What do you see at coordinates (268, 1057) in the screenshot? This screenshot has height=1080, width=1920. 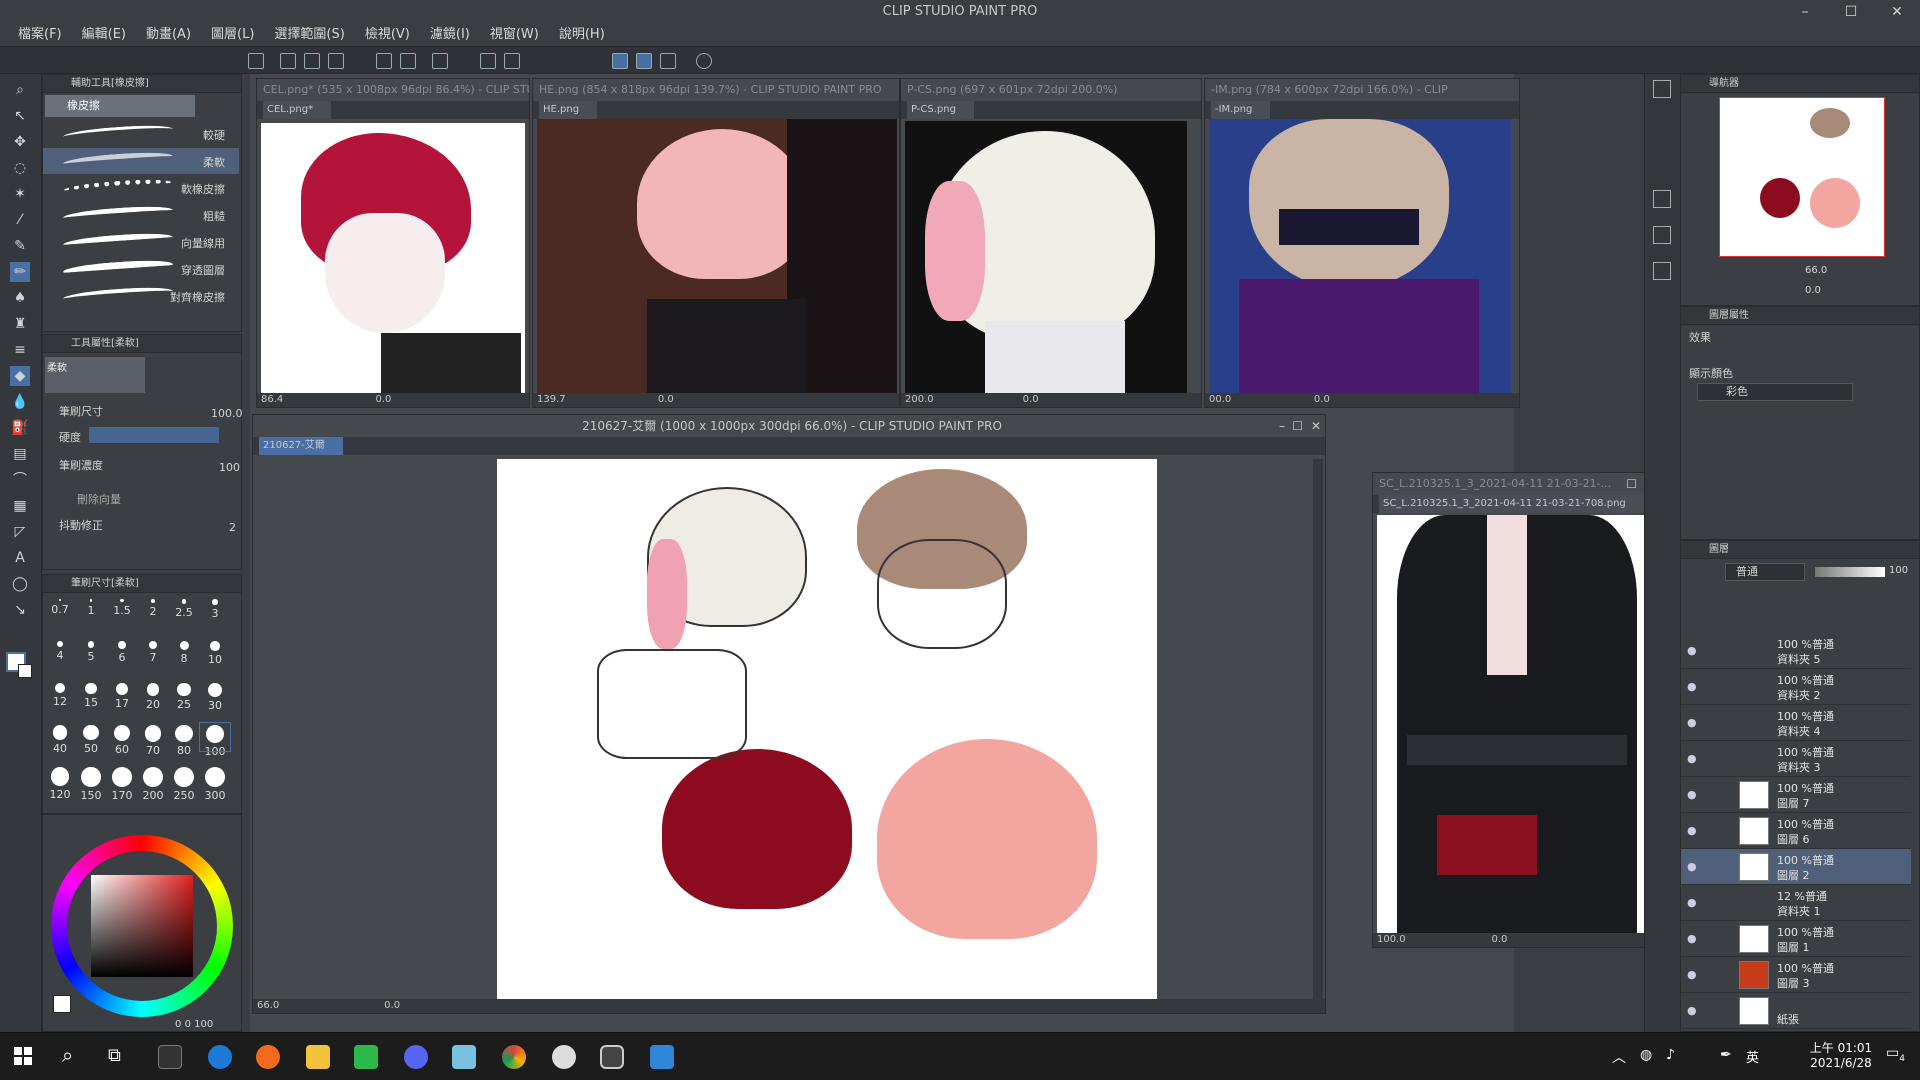 I see `firefox-icon` at bounding box center [268, 1057].